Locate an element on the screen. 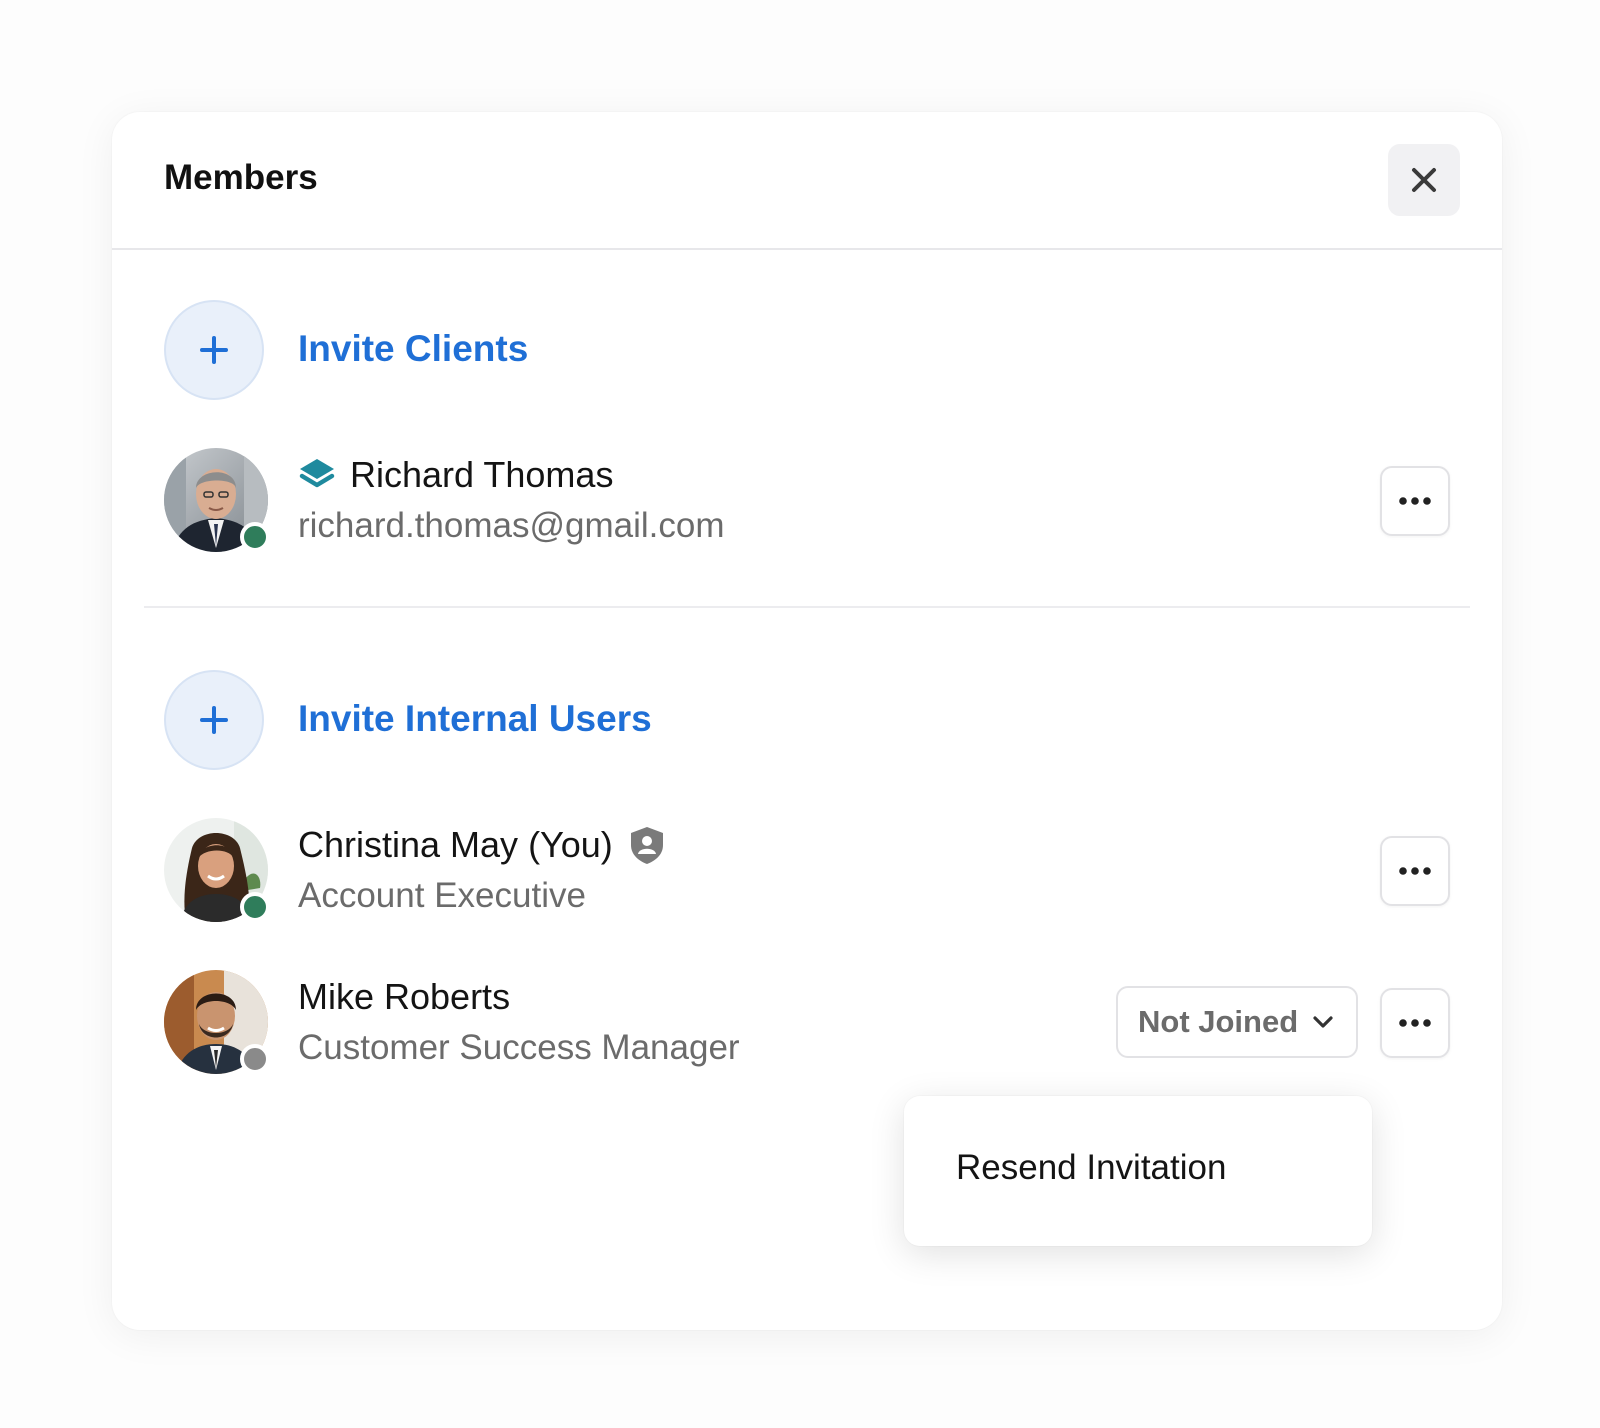 The height and width of the screenshot is (1428, 1600). member-name: Richard Thomas is located at coordinates (455, 475).